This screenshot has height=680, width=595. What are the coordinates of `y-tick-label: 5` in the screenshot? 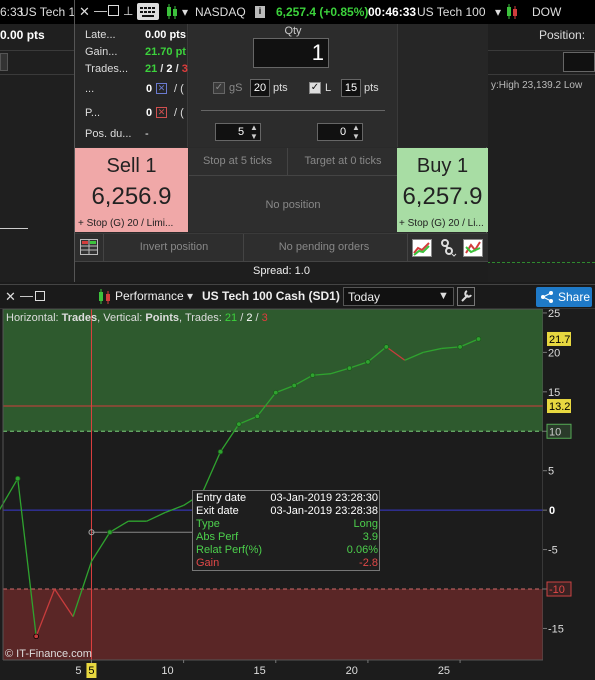 It's located at (551, 472).